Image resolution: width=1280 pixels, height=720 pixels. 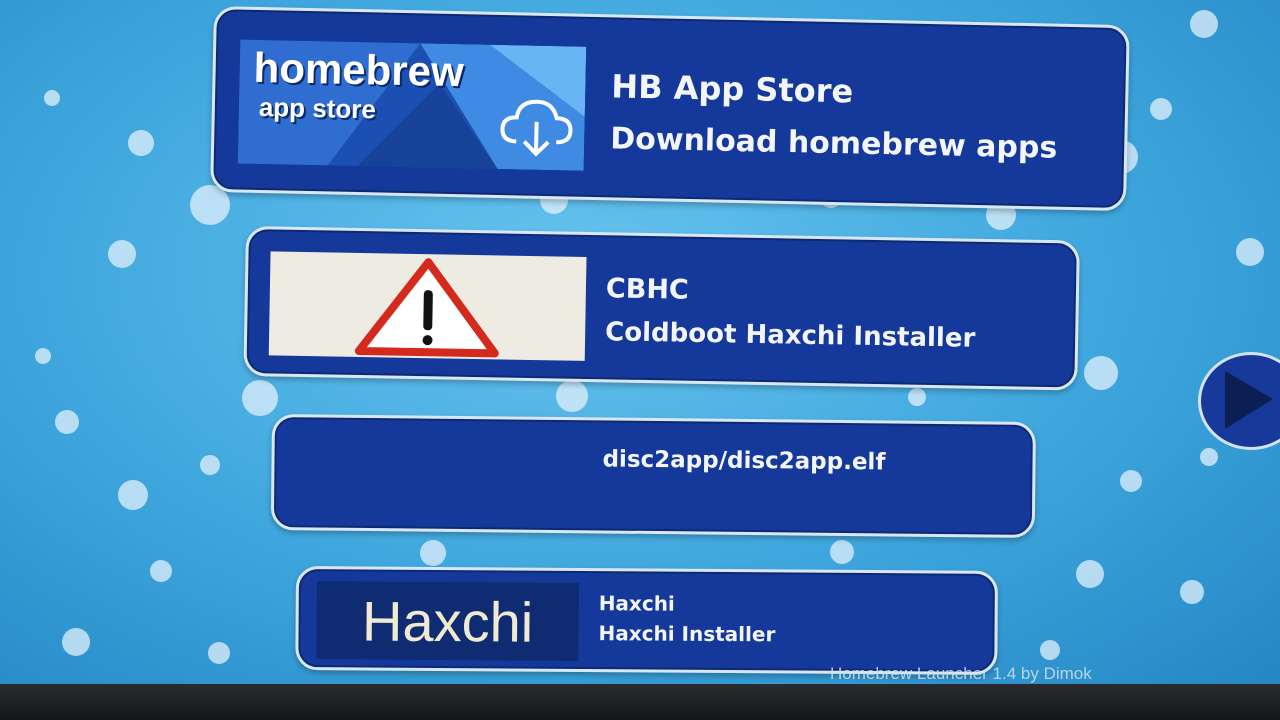 I want to click on tv-bezel, so click(x=640, y=702).